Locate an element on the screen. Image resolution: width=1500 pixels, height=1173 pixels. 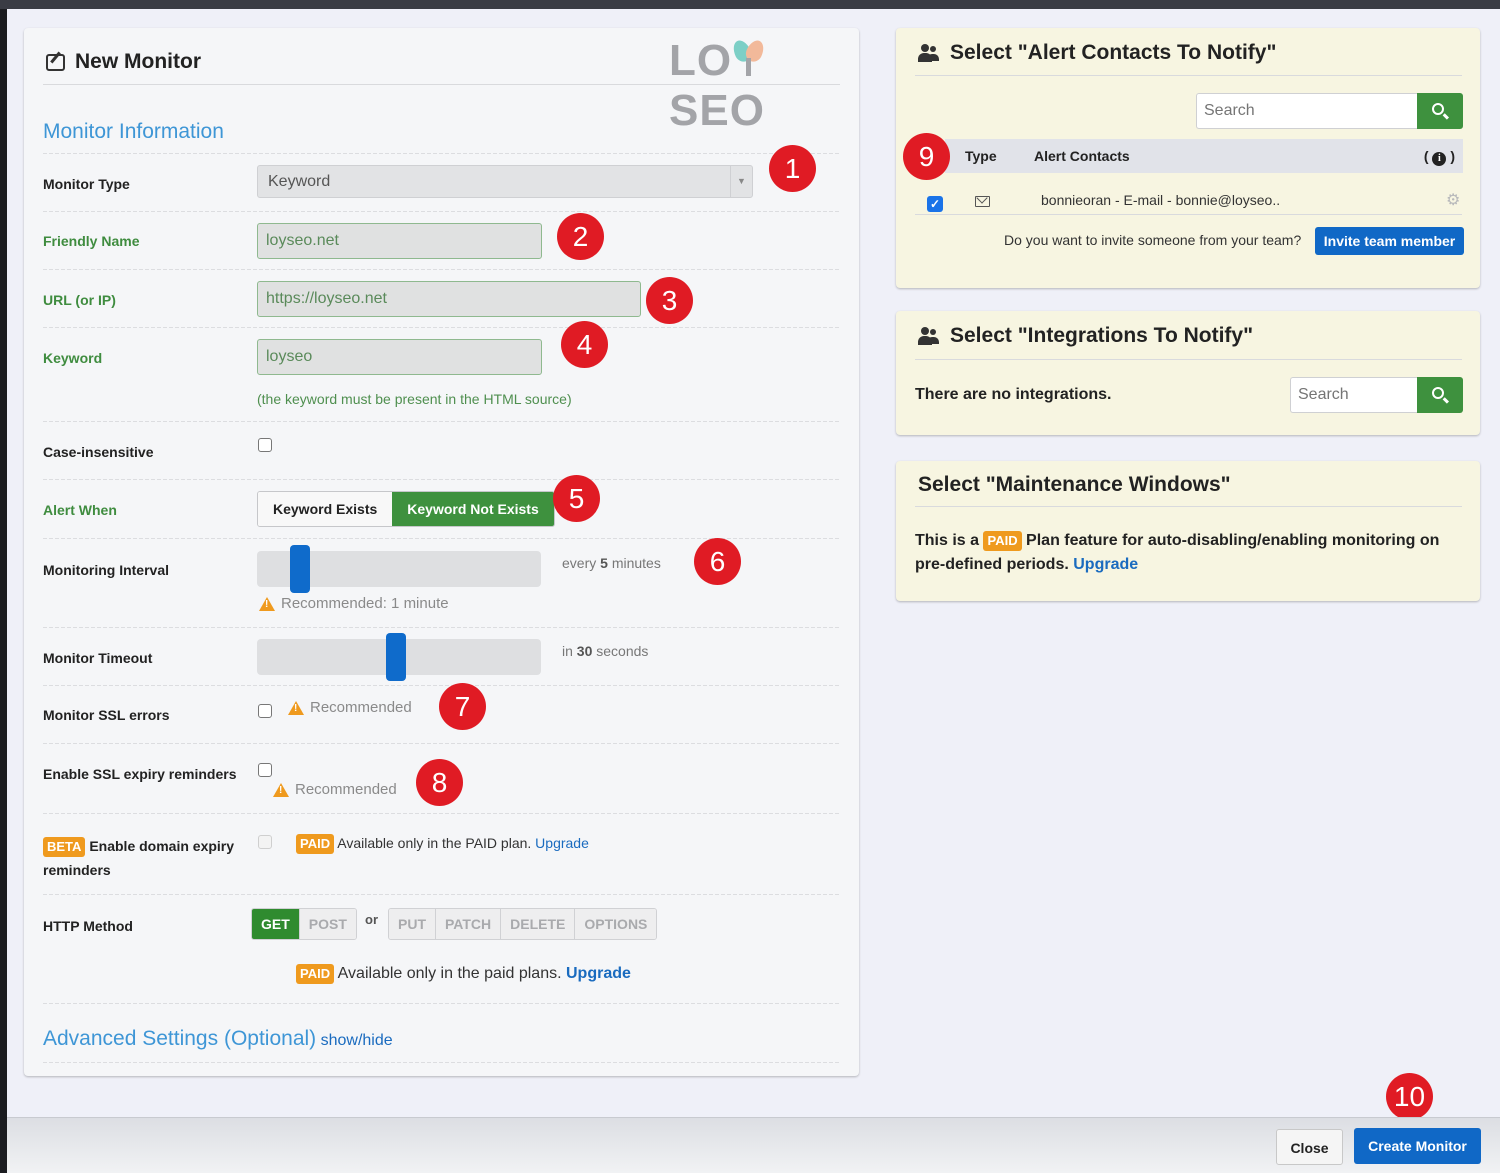
url-input is located at coordinates (449, 299).